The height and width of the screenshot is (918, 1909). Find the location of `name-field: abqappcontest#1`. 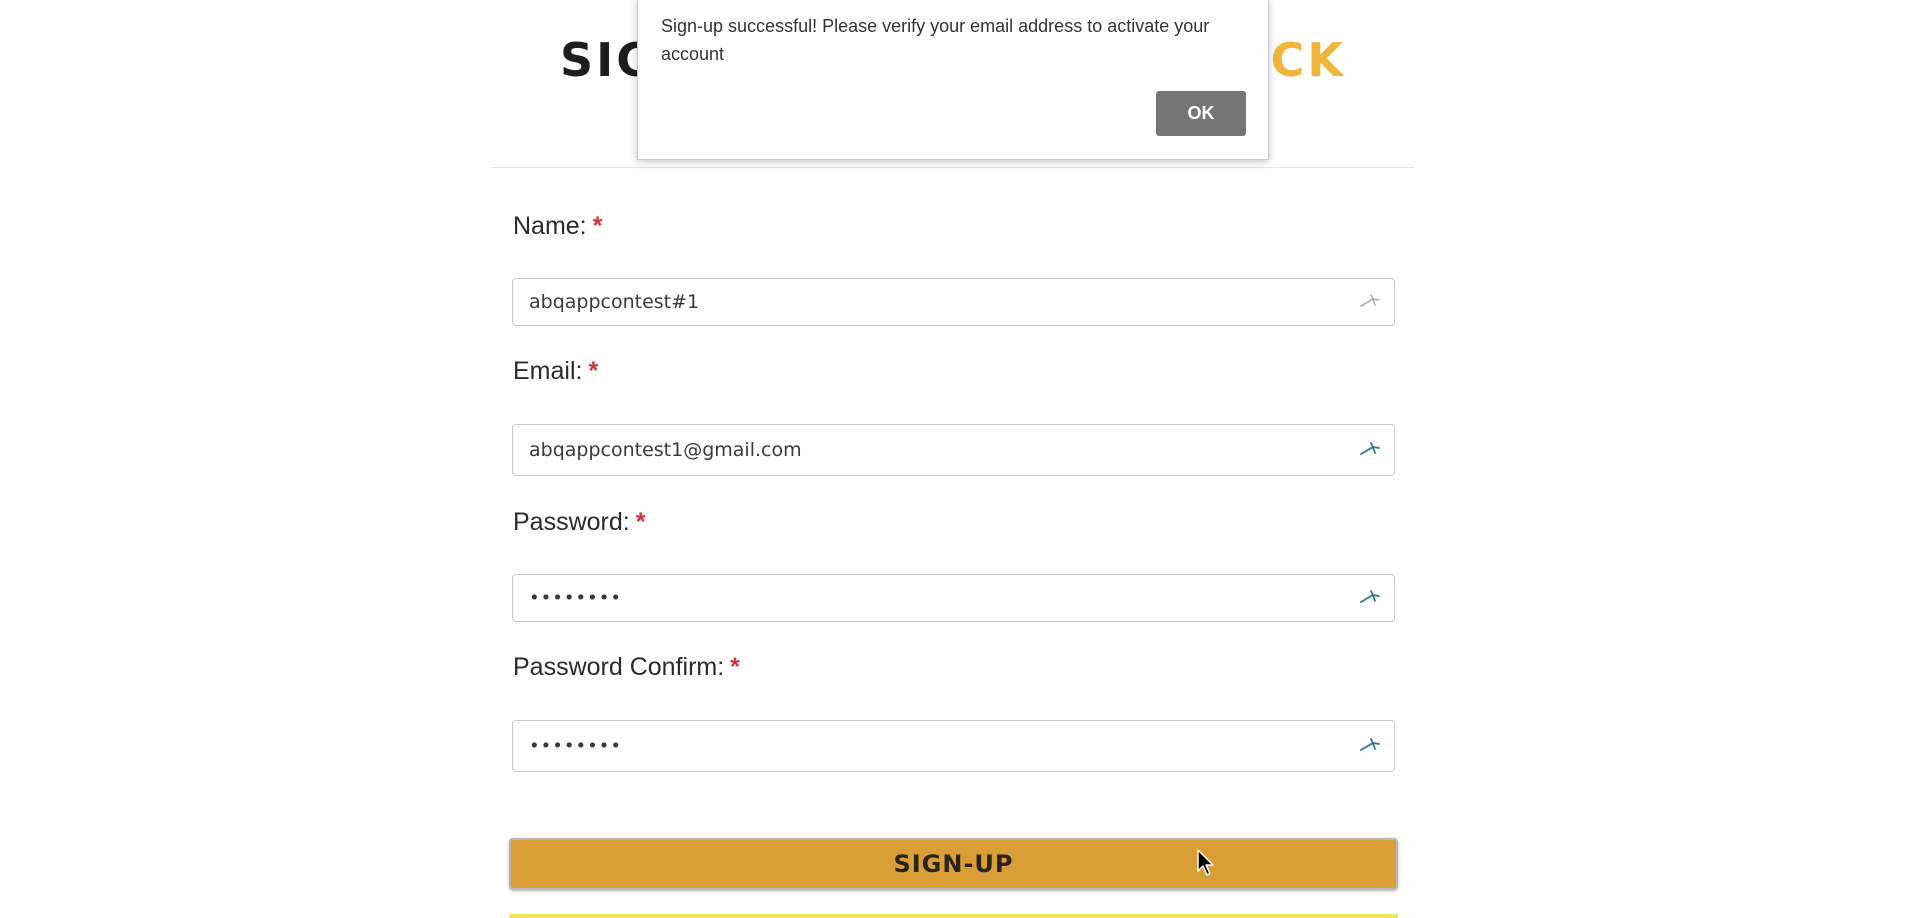

name-field: abqappcontest#1 is located at coordinates (953, 302).